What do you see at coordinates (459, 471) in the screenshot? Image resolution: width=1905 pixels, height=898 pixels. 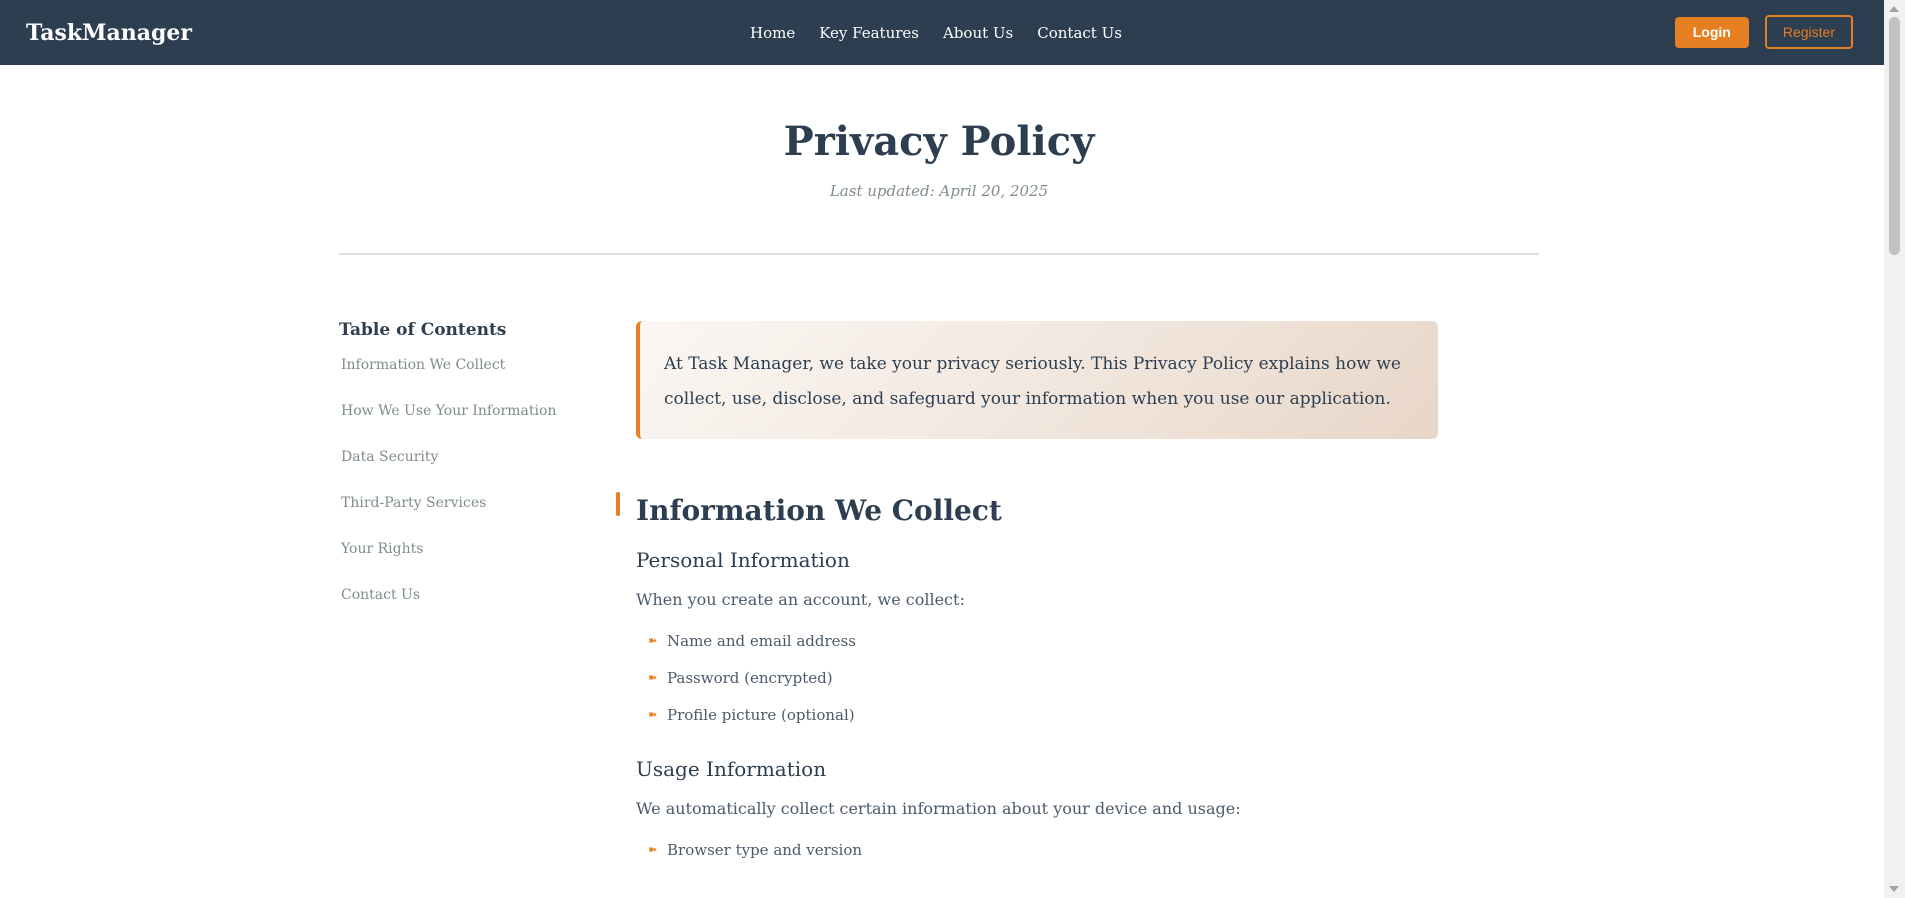 I see `toc-item-data-security: Data Security` at bounding box center [459, 471].